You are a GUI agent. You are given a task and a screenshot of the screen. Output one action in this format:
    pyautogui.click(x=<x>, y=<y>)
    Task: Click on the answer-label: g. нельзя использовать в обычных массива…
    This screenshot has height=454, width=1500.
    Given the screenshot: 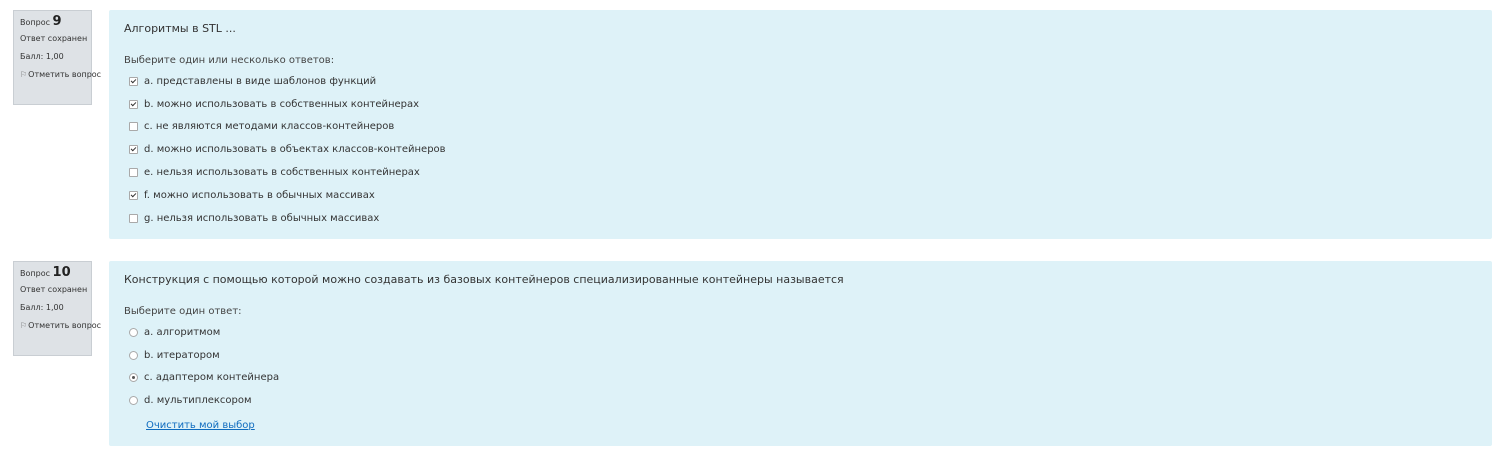 What is the action you would take?
    pyautogui.click(x=262, y=218)
    